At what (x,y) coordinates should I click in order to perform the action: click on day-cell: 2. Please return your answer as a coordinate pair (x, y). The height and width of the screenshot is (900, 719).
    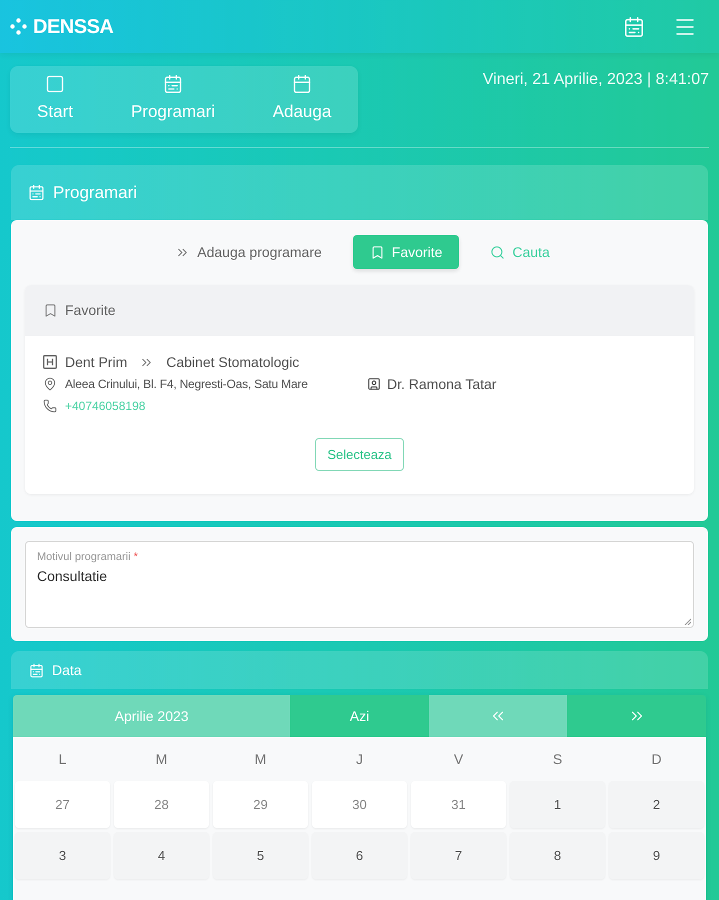
    Looking at the image, I should click on (656, 804).